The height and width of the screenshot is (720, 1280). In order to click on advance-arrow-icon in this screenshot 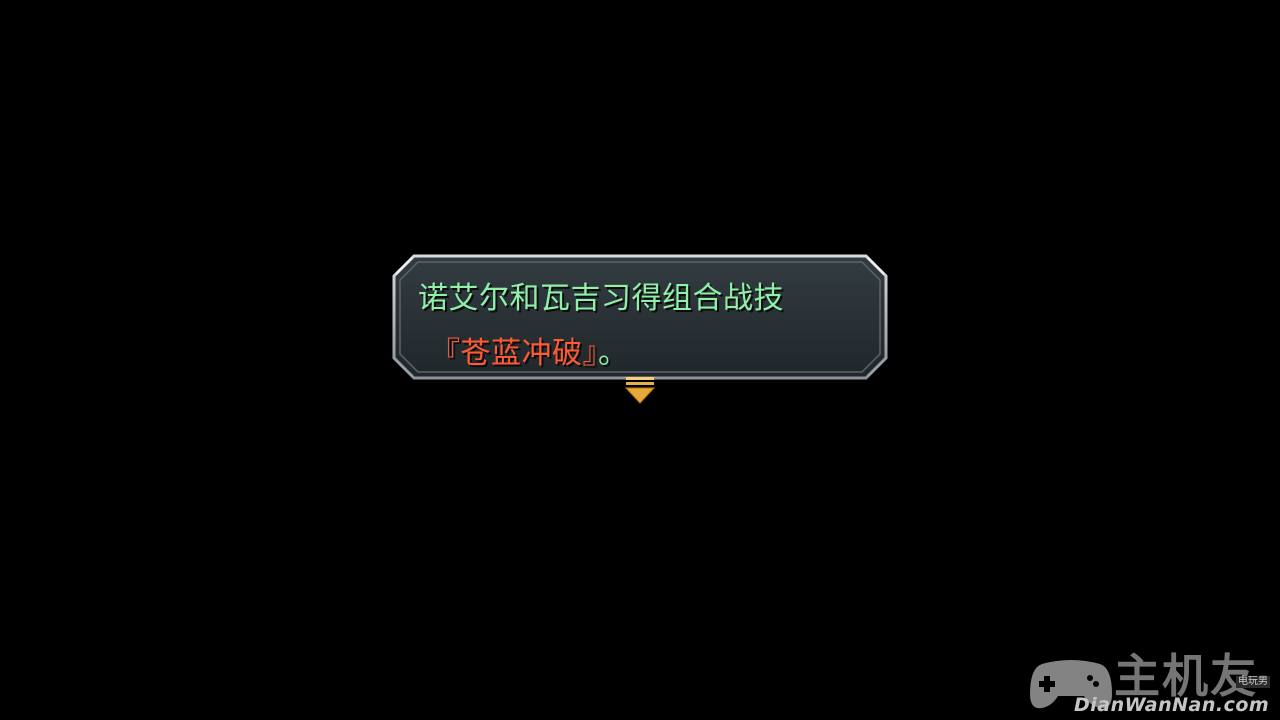, I will do `click(640, 390)`.